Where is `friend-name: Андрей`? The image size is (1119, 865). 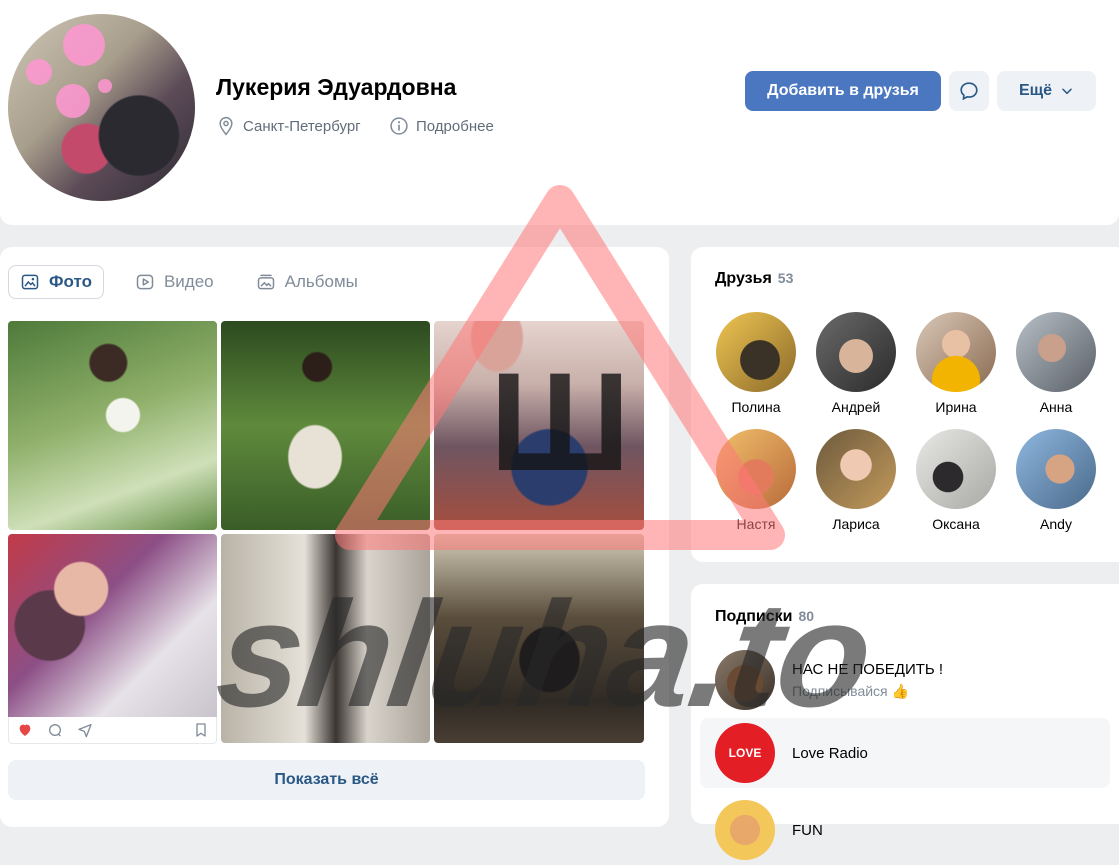
friend-name: Андрей is located at coordinates (856, 407).